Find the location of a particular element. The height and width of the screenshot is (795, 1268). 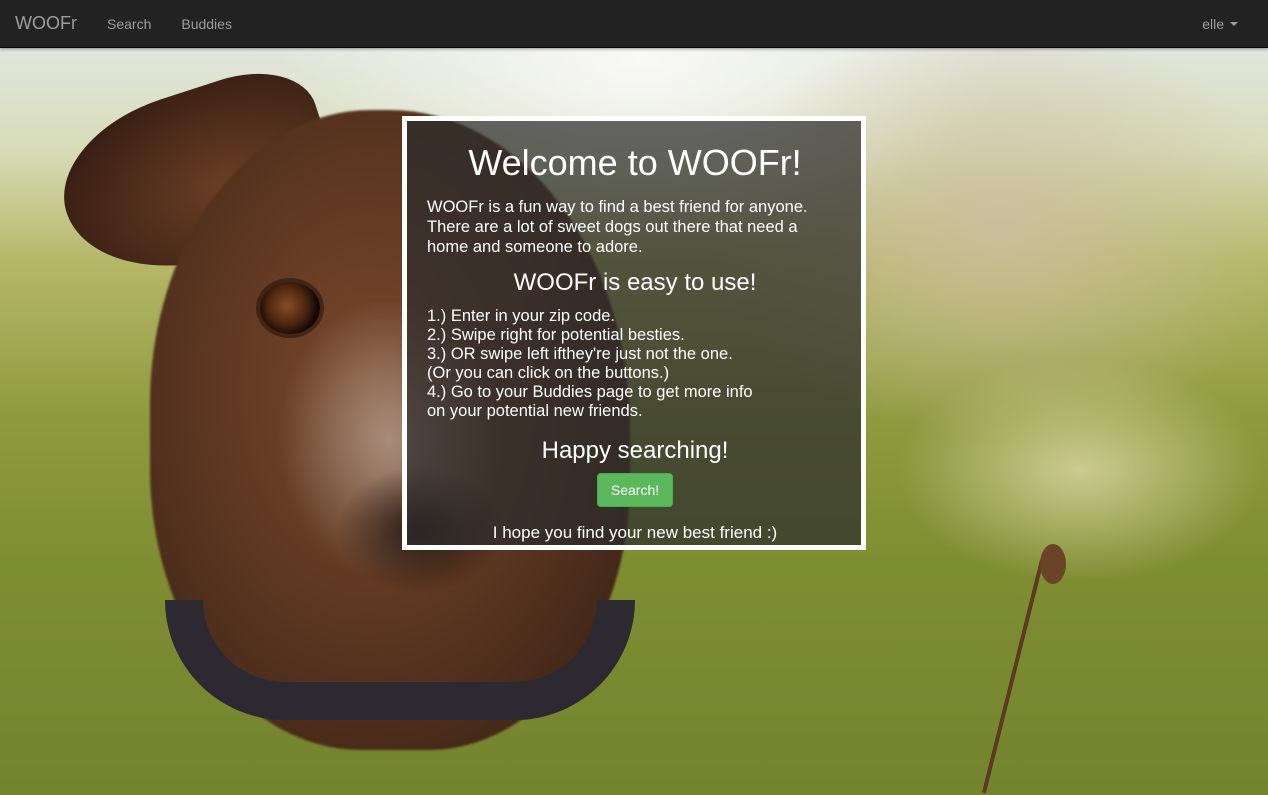

brand-link: WOOFr is located at coordinates (46, 23).